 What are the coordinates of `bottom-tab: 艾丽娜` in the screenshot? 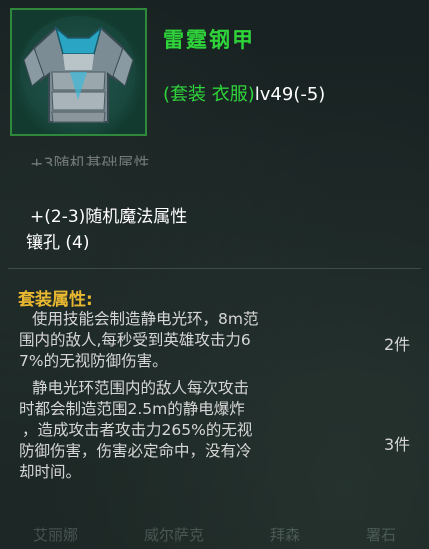 It's located at (55, 534).